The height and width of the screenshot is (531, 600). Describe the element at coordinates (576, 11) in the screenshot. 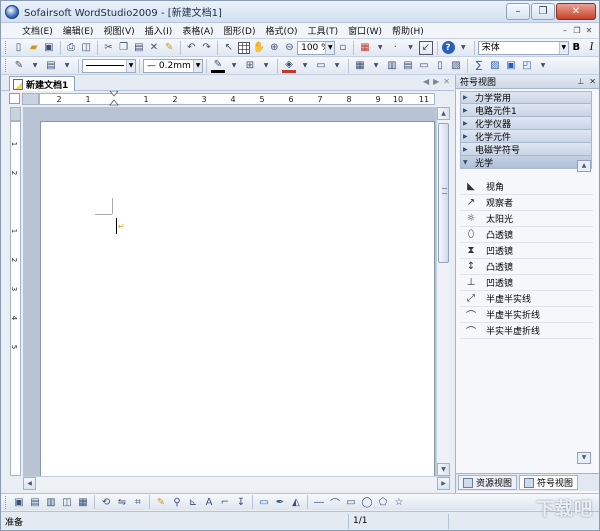

I see `close-button: ✕` at that location.